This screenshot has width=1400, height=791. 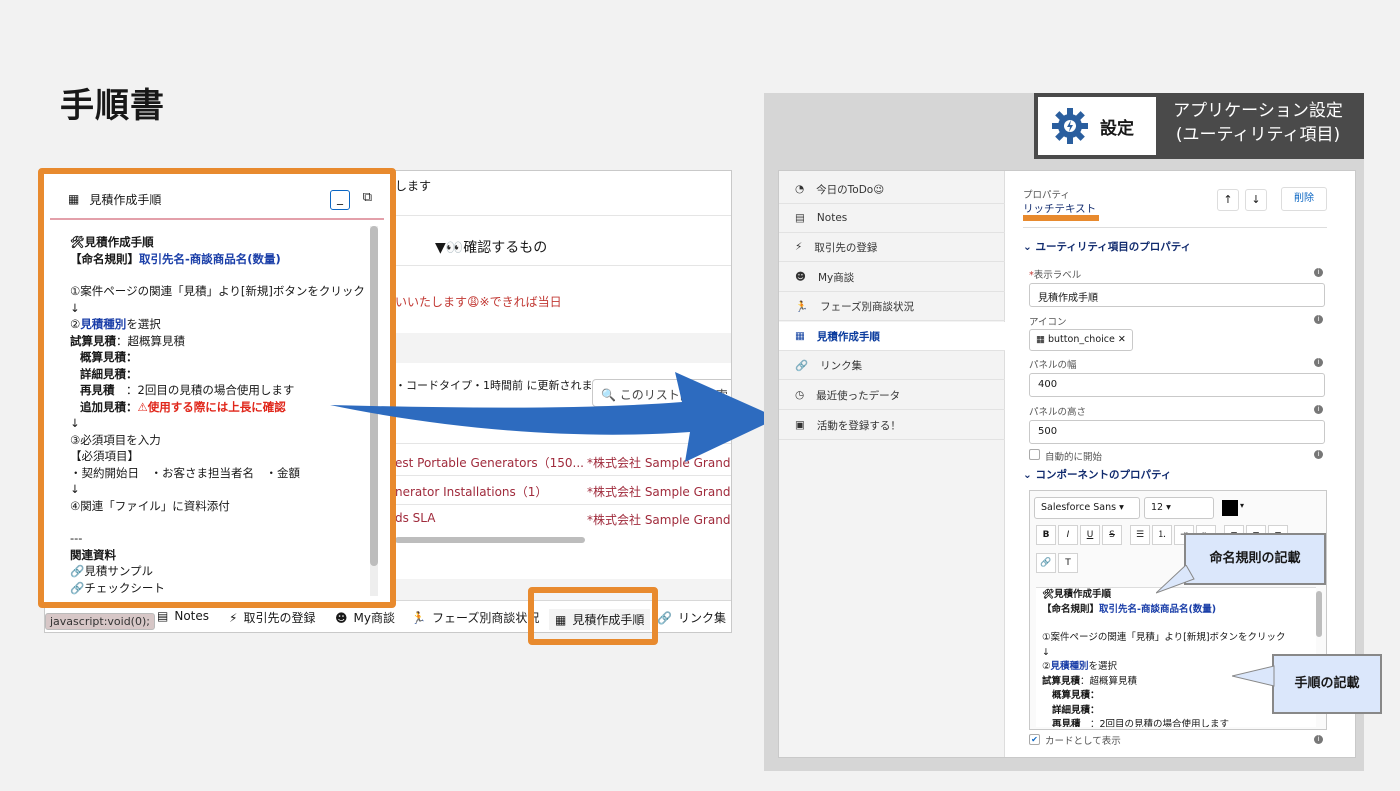 What do you see at coordinates (220, 588) in the screenshot?
I see `checksheet-link: 🔗チェックシート` at bounding box center [220, 588].